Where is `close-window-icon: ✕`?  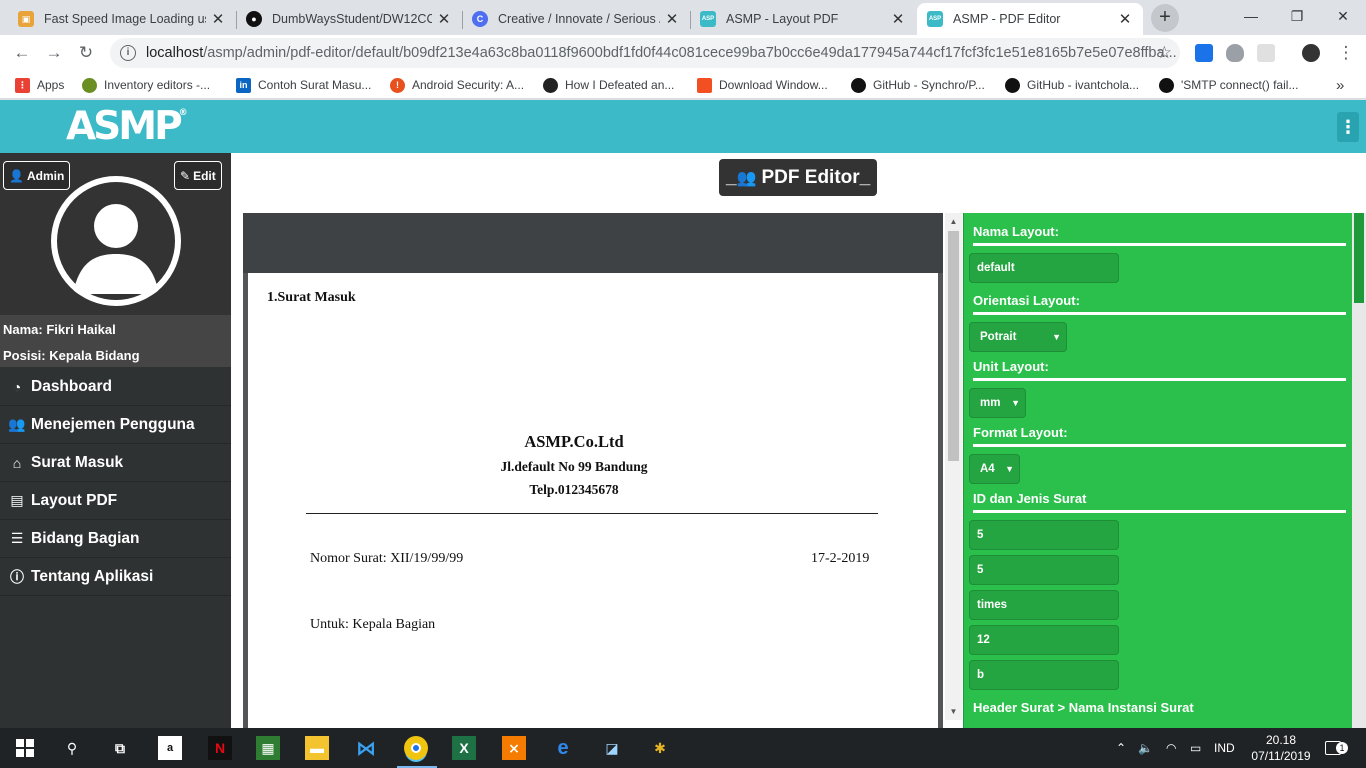 close-window-icon: ✕ is located at coordinates (1343, 16).